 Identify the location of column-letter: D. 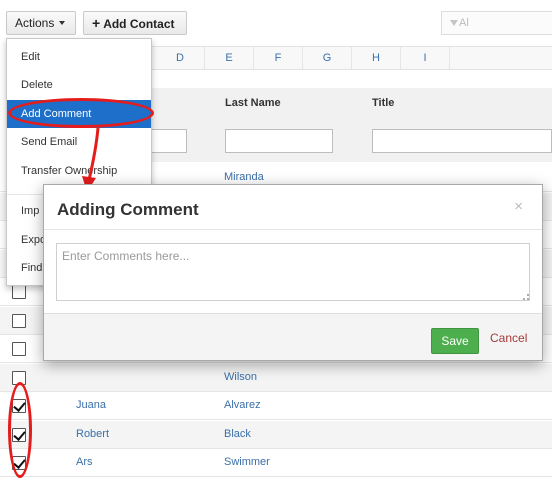
(180, 58).